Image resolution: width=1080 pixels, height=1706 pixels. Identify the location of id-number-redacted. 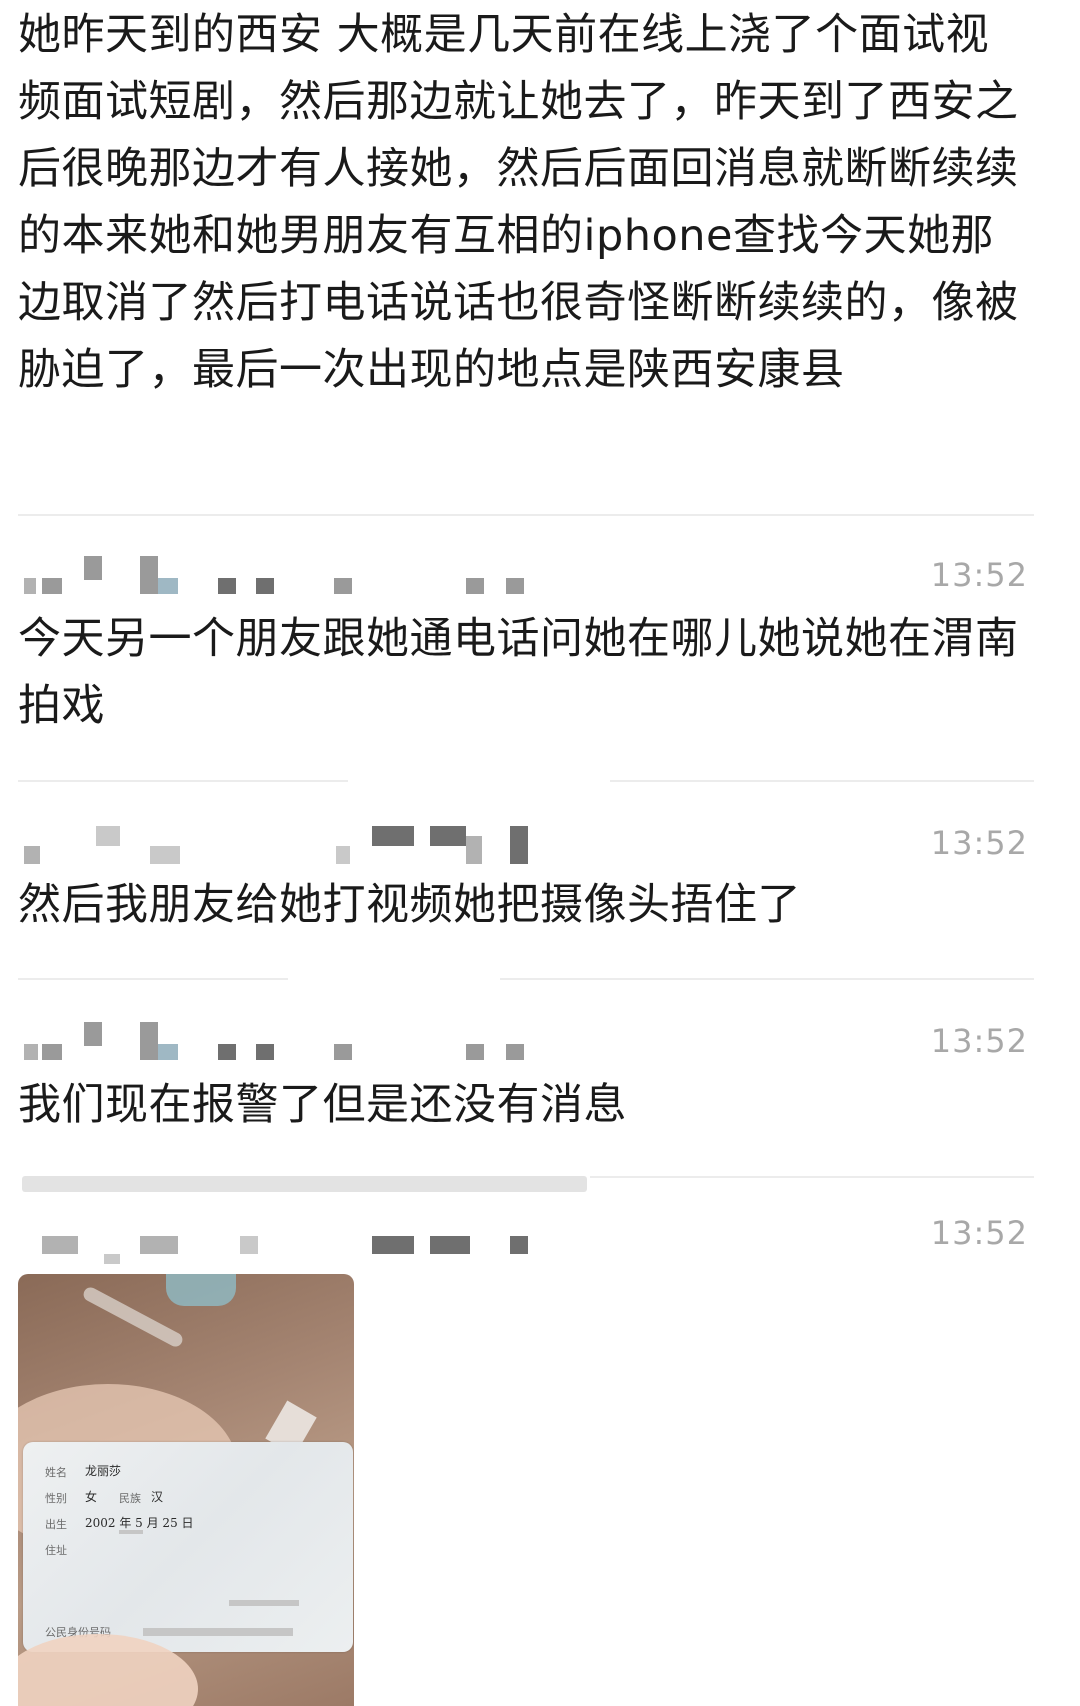
(218, 1632).